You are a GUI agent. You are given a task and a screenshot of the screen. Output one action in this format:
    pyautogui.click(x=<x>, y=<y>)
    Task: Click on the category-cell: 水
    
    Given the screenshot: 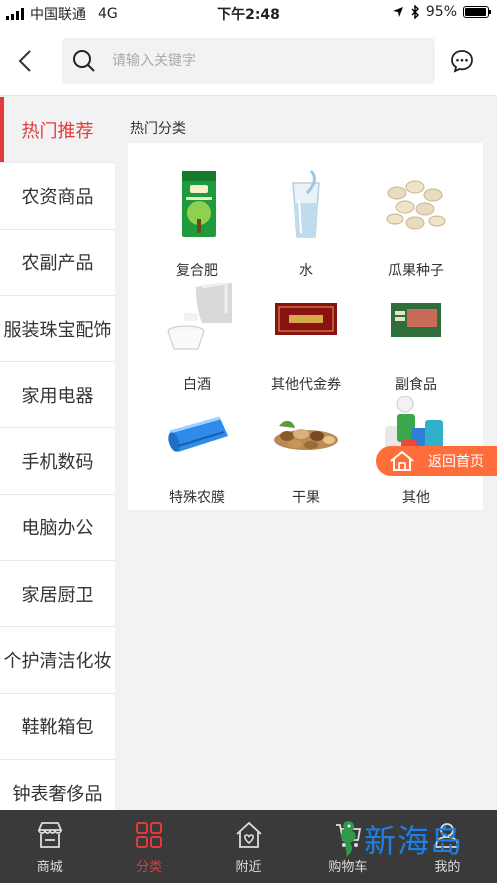 What is the action you would take?
    pyautogui.click(x=306, y=214)
    